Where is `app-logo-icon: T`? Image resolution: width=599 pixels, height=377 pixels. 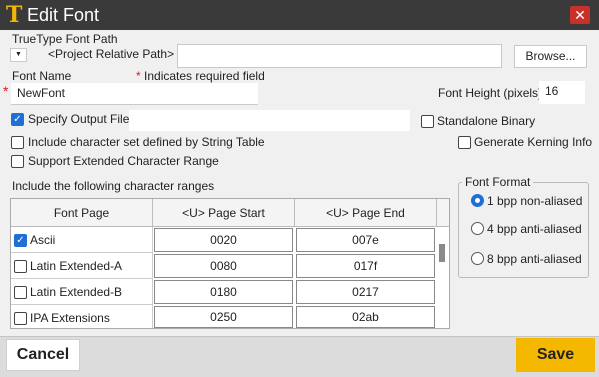
app-logo-icon: T is located at coordinates (14, 15).